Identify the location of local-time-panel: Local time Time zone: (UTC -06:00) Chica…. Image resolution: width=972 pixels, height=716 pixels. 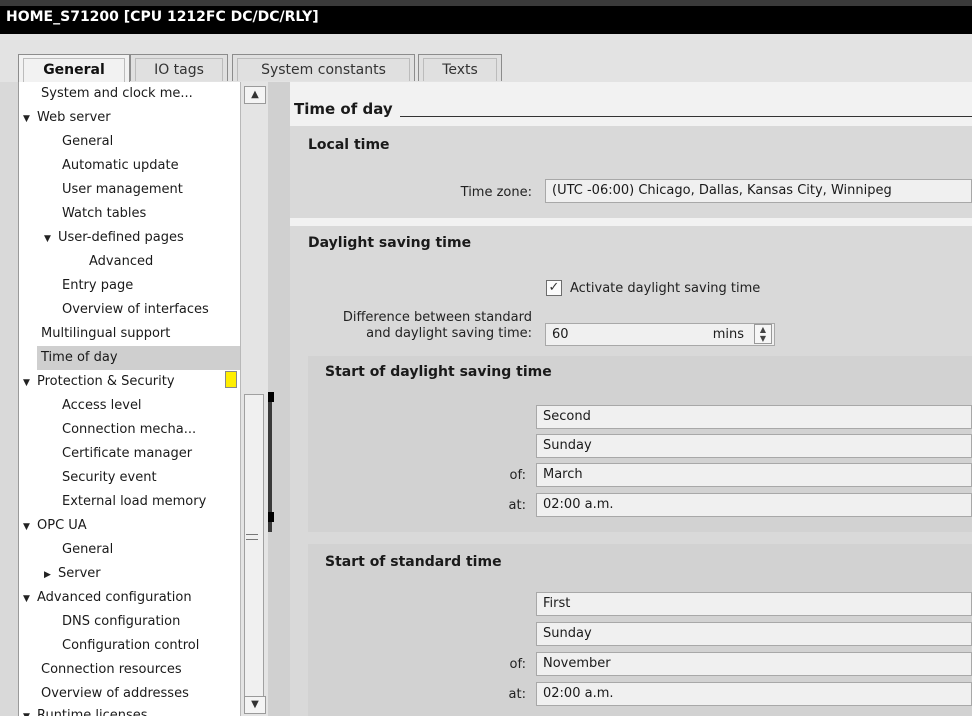
(631, 172).